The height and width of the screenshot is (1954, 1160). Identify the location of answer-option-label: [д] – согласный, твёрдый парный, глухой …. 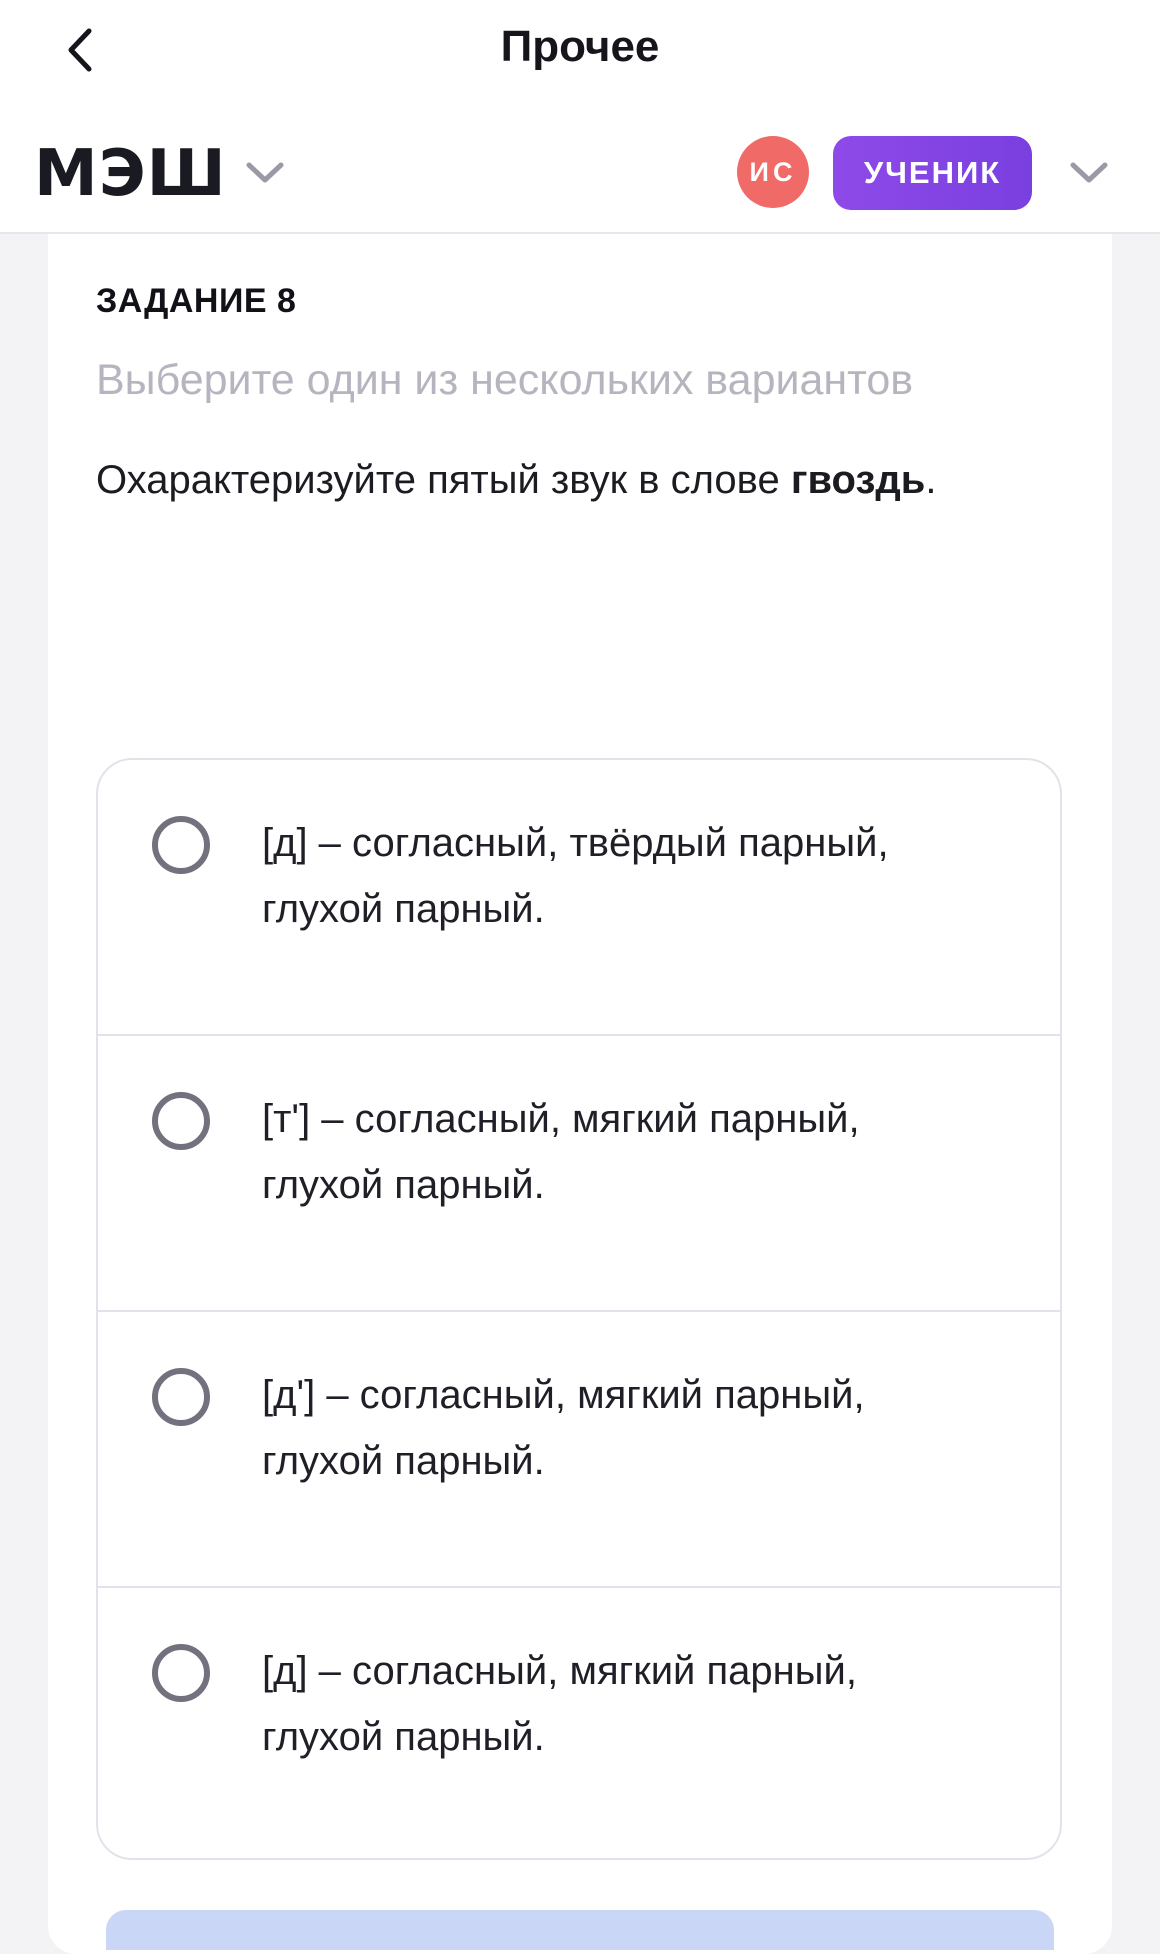
(622, 876).